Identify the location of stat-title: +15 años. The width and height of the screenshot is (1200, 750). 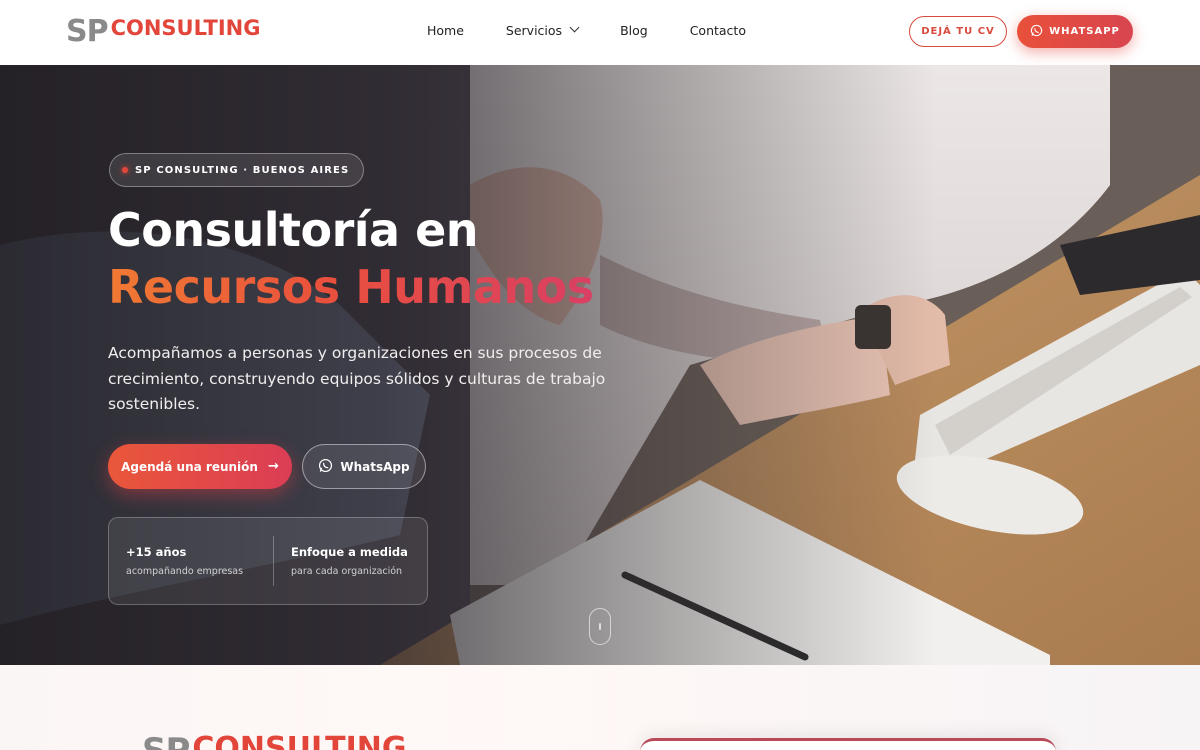
(156, 552).